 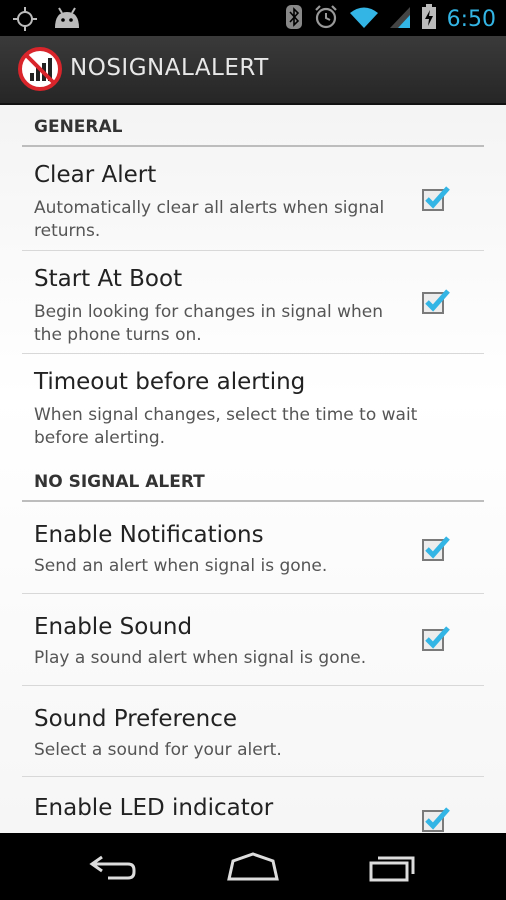 What do you see at coordinates (253, 18) in the screenshot?
I see `status-bar: 6:50` at bounding box center [253, 18].